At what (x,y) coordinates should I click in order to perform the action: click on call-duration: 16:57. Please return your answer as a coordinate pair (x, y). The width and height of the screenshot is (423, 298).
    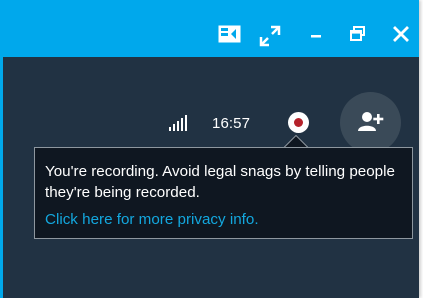
    Looking at the image, I should click on (231, 123).